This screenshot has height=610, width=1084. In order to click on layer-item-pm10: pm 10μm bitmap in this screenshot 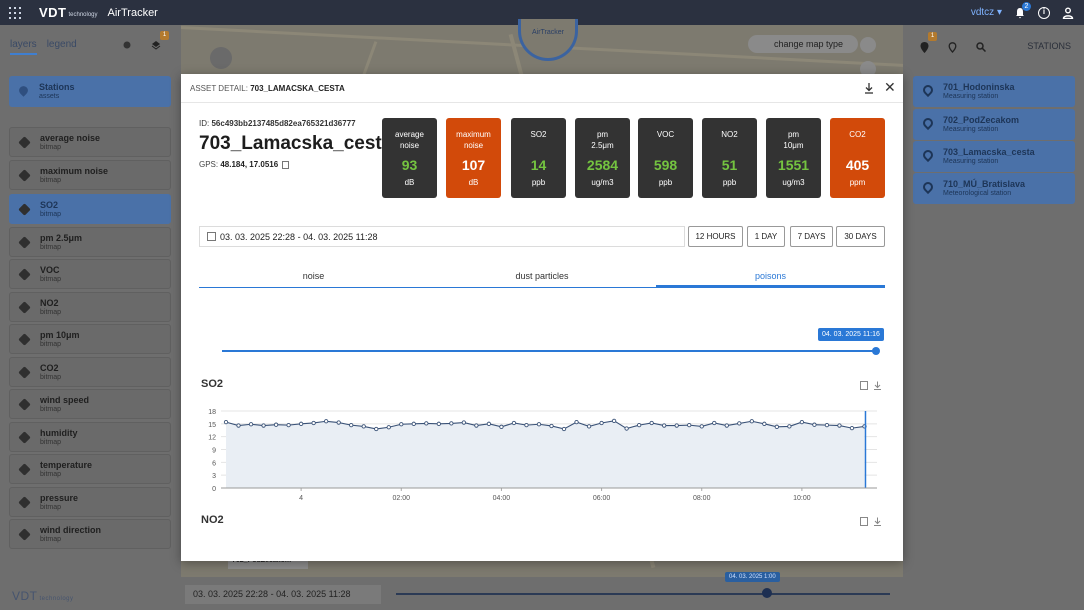, I will do `click(90, 339)`.